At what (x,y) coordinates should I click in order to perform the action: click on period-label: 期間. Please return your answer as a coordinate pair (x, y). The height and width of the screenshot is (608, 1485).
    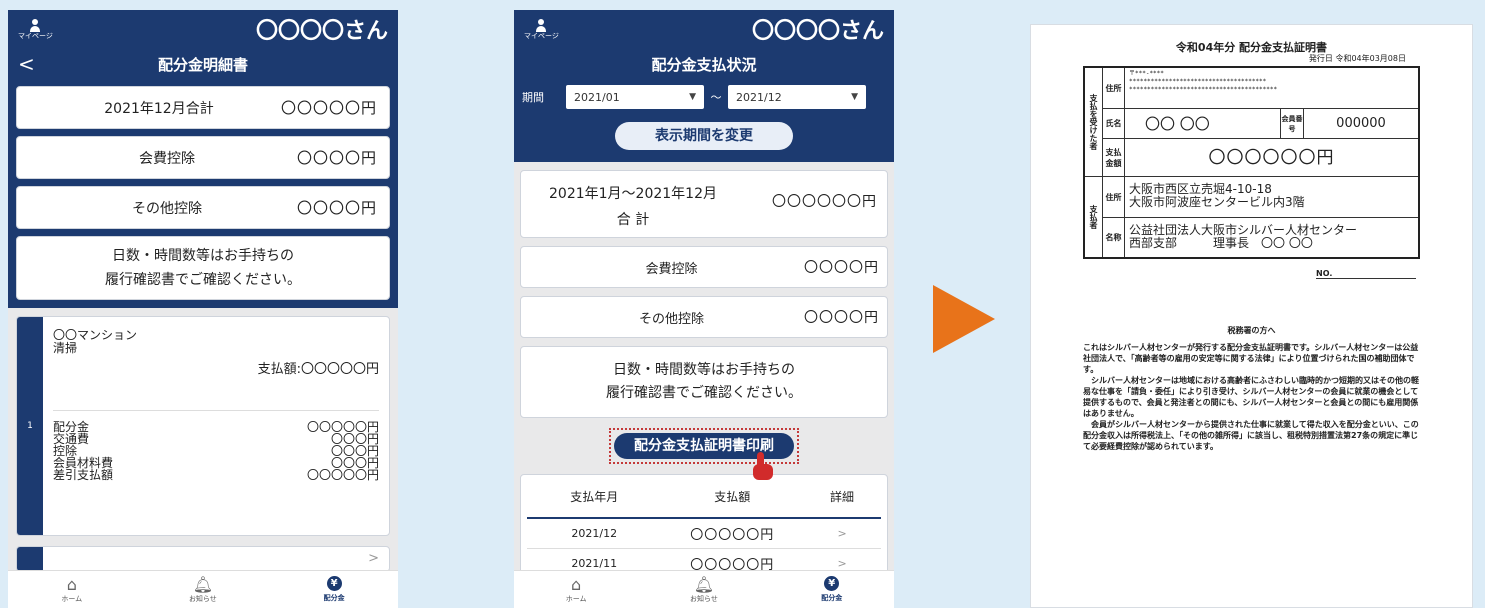
    Looking at the image, I should click on (533, 97).